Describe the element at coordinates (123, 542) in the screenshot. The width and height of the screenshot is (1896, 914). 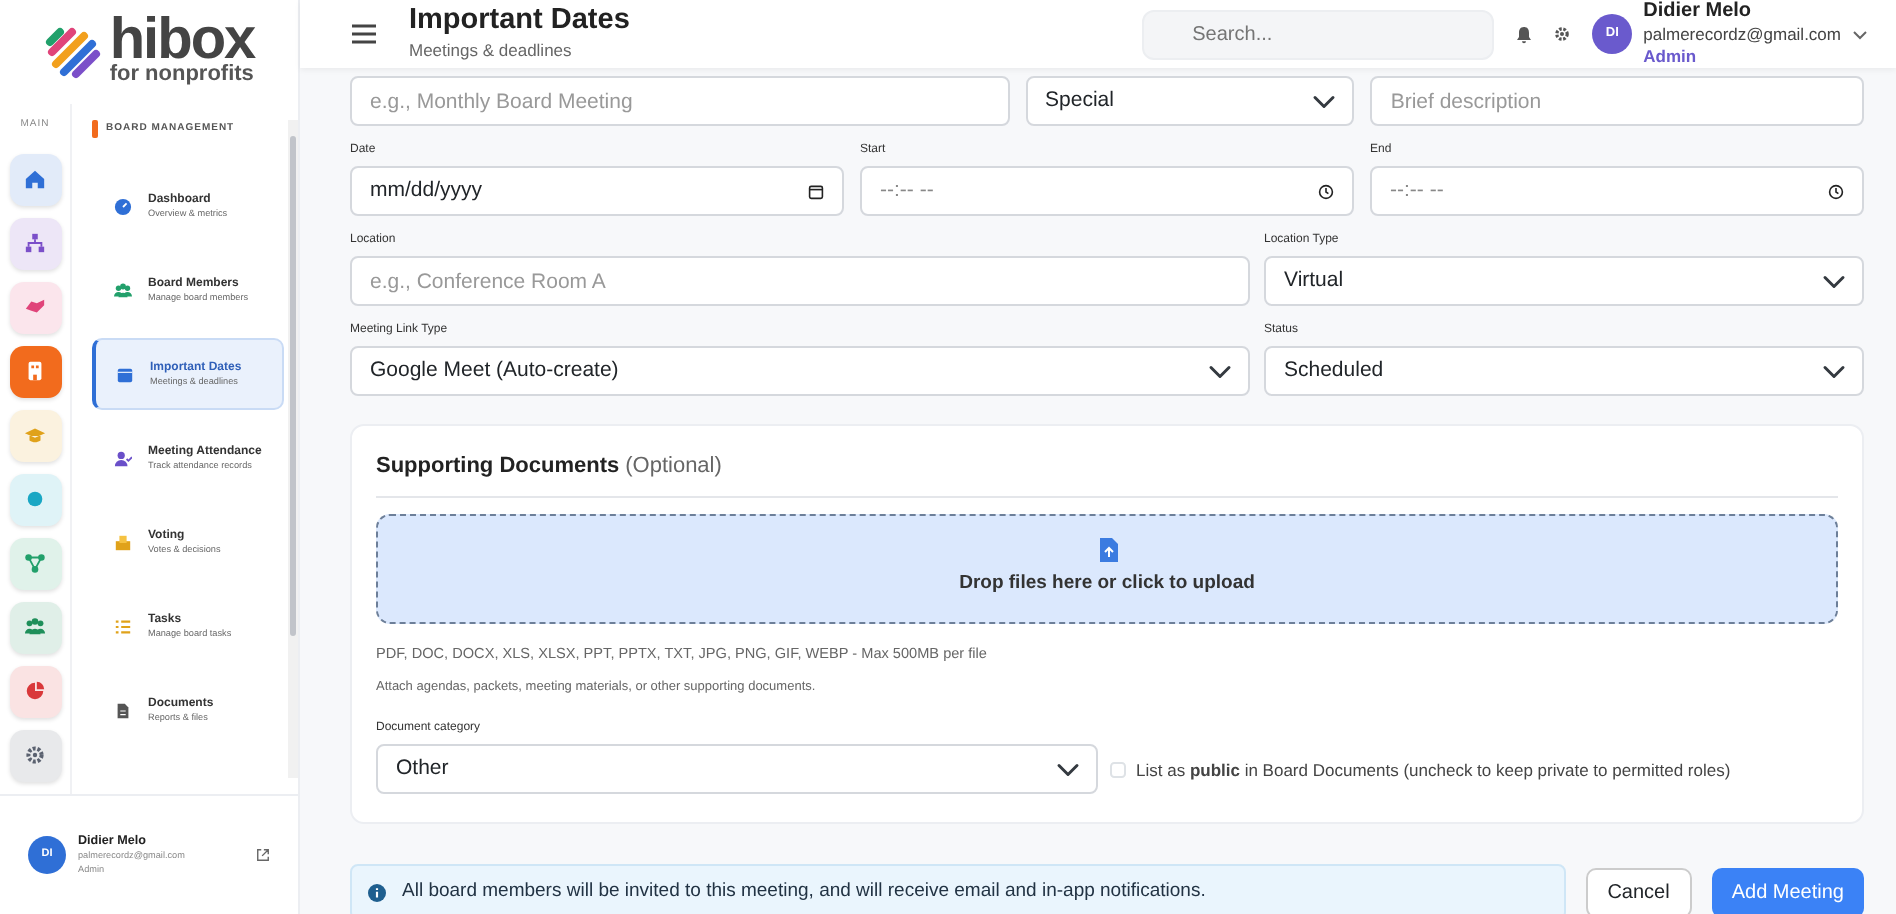
I see `ballot-box-icon` at that location.